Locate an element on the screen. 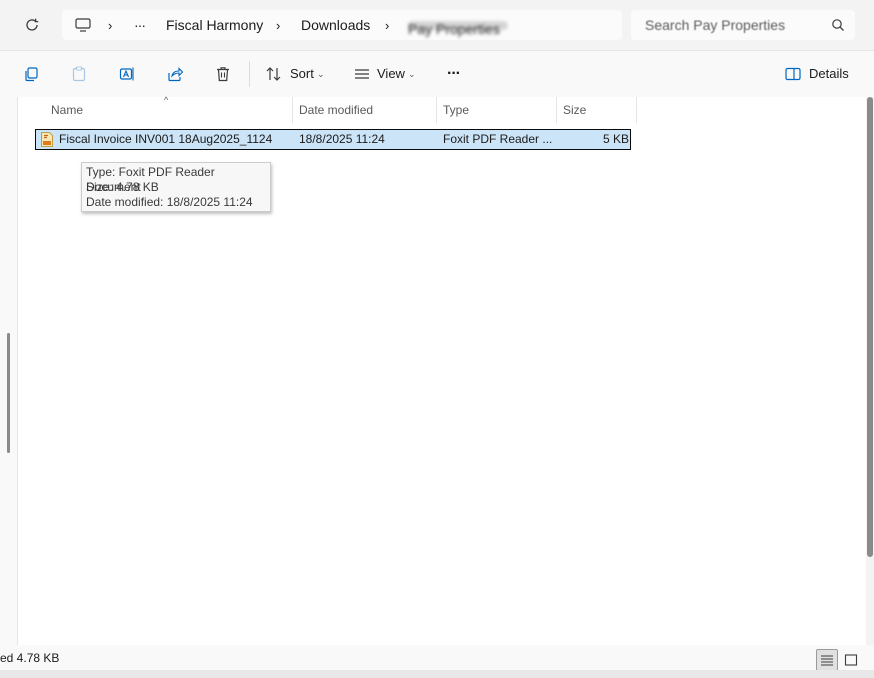 The width and height of the screenshot is (874, 678). search-placeholder-text: Search Pay Properties is located at coordinates (715, 25).